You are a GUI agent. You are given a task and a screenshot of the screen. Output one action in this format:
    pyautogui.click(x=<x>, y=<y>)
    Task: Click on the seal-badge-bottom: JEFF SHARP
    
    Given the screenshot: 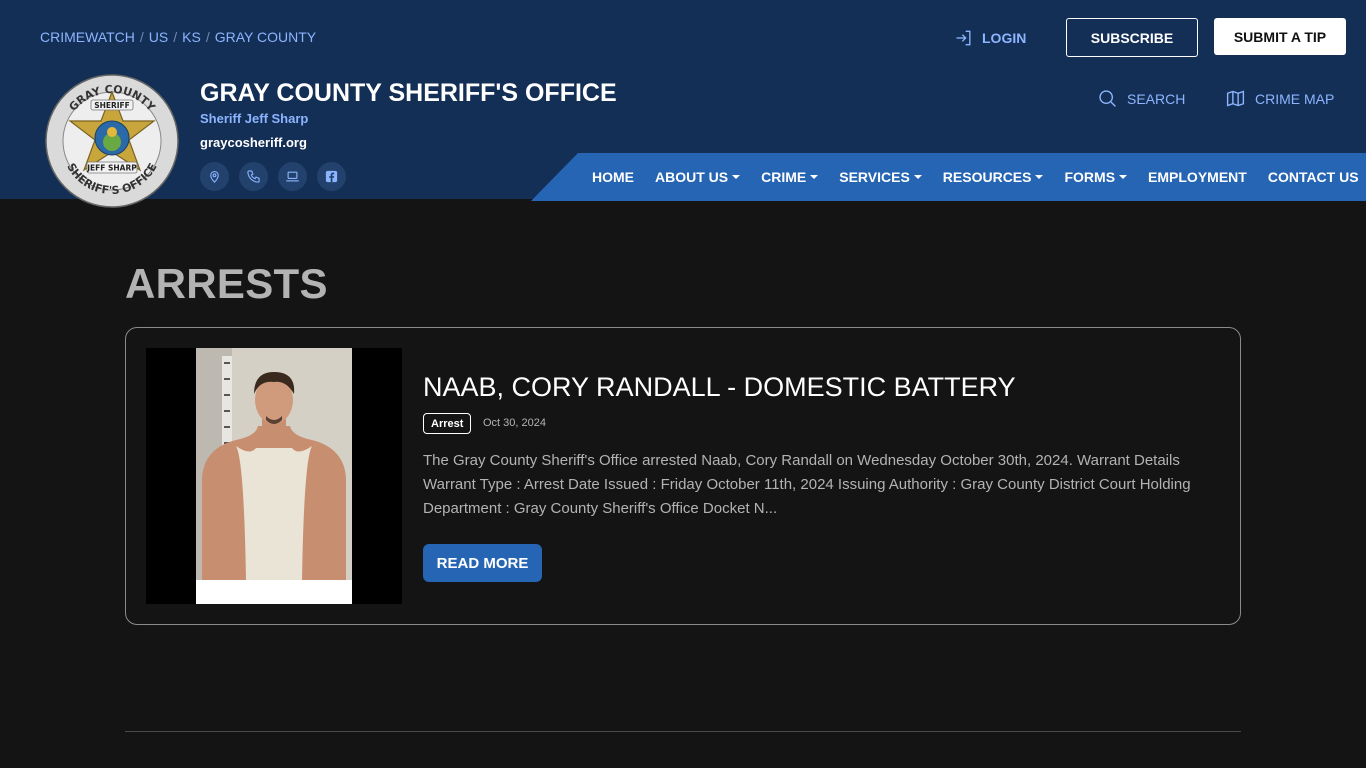 What is the action you would take?
    pyautogui.click(x=111, y=168)
    